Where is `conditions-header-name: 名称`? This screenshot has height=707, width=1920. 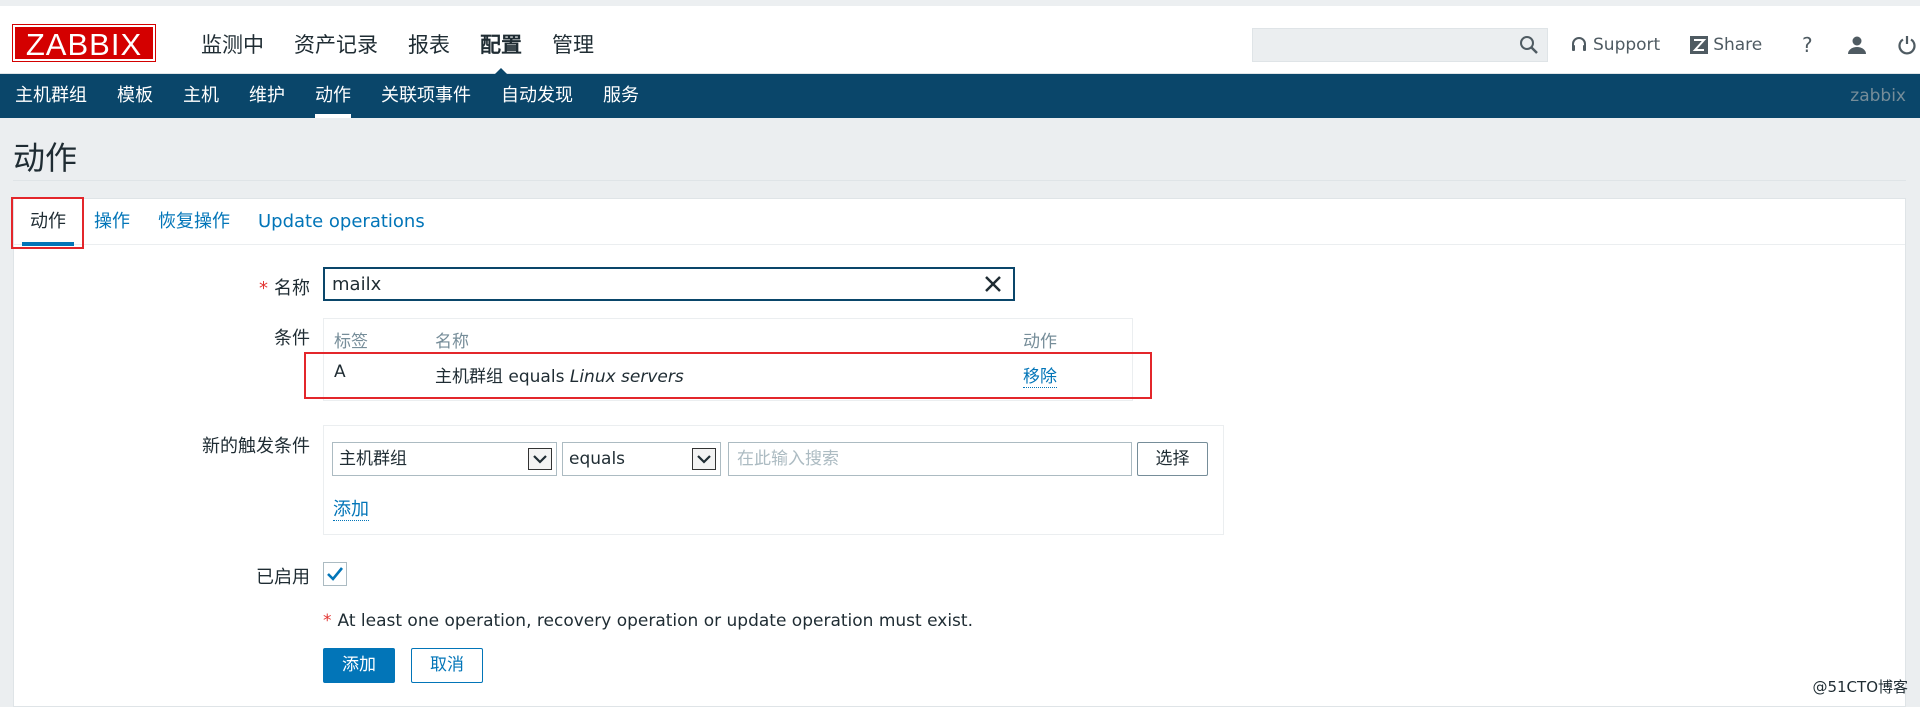 conditions-header-name: 名称 is located at coordinates (452, 342).